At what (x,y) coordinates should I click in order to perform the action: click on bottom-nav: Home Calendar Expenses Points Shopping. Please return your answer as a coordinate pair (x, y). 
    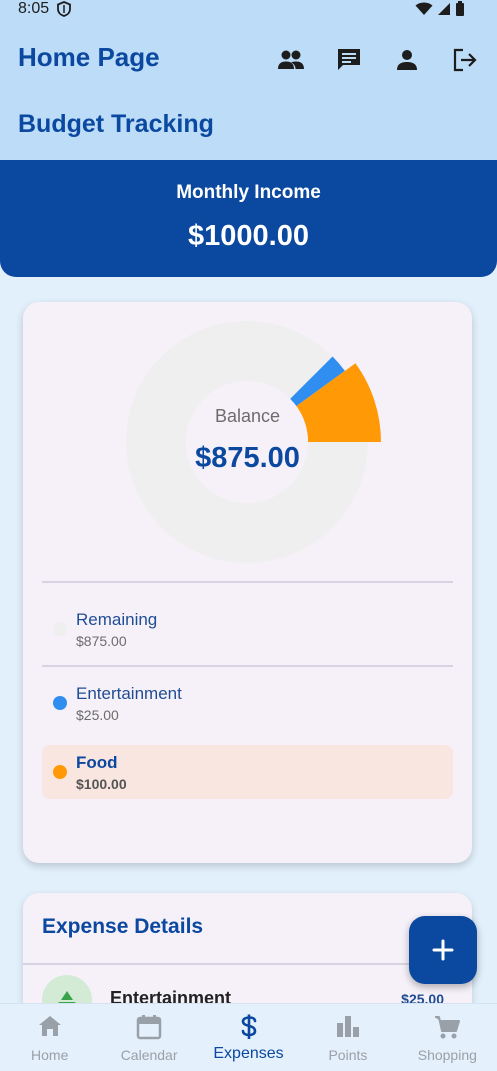
    Looking at the image, I should click on (248, 1037).